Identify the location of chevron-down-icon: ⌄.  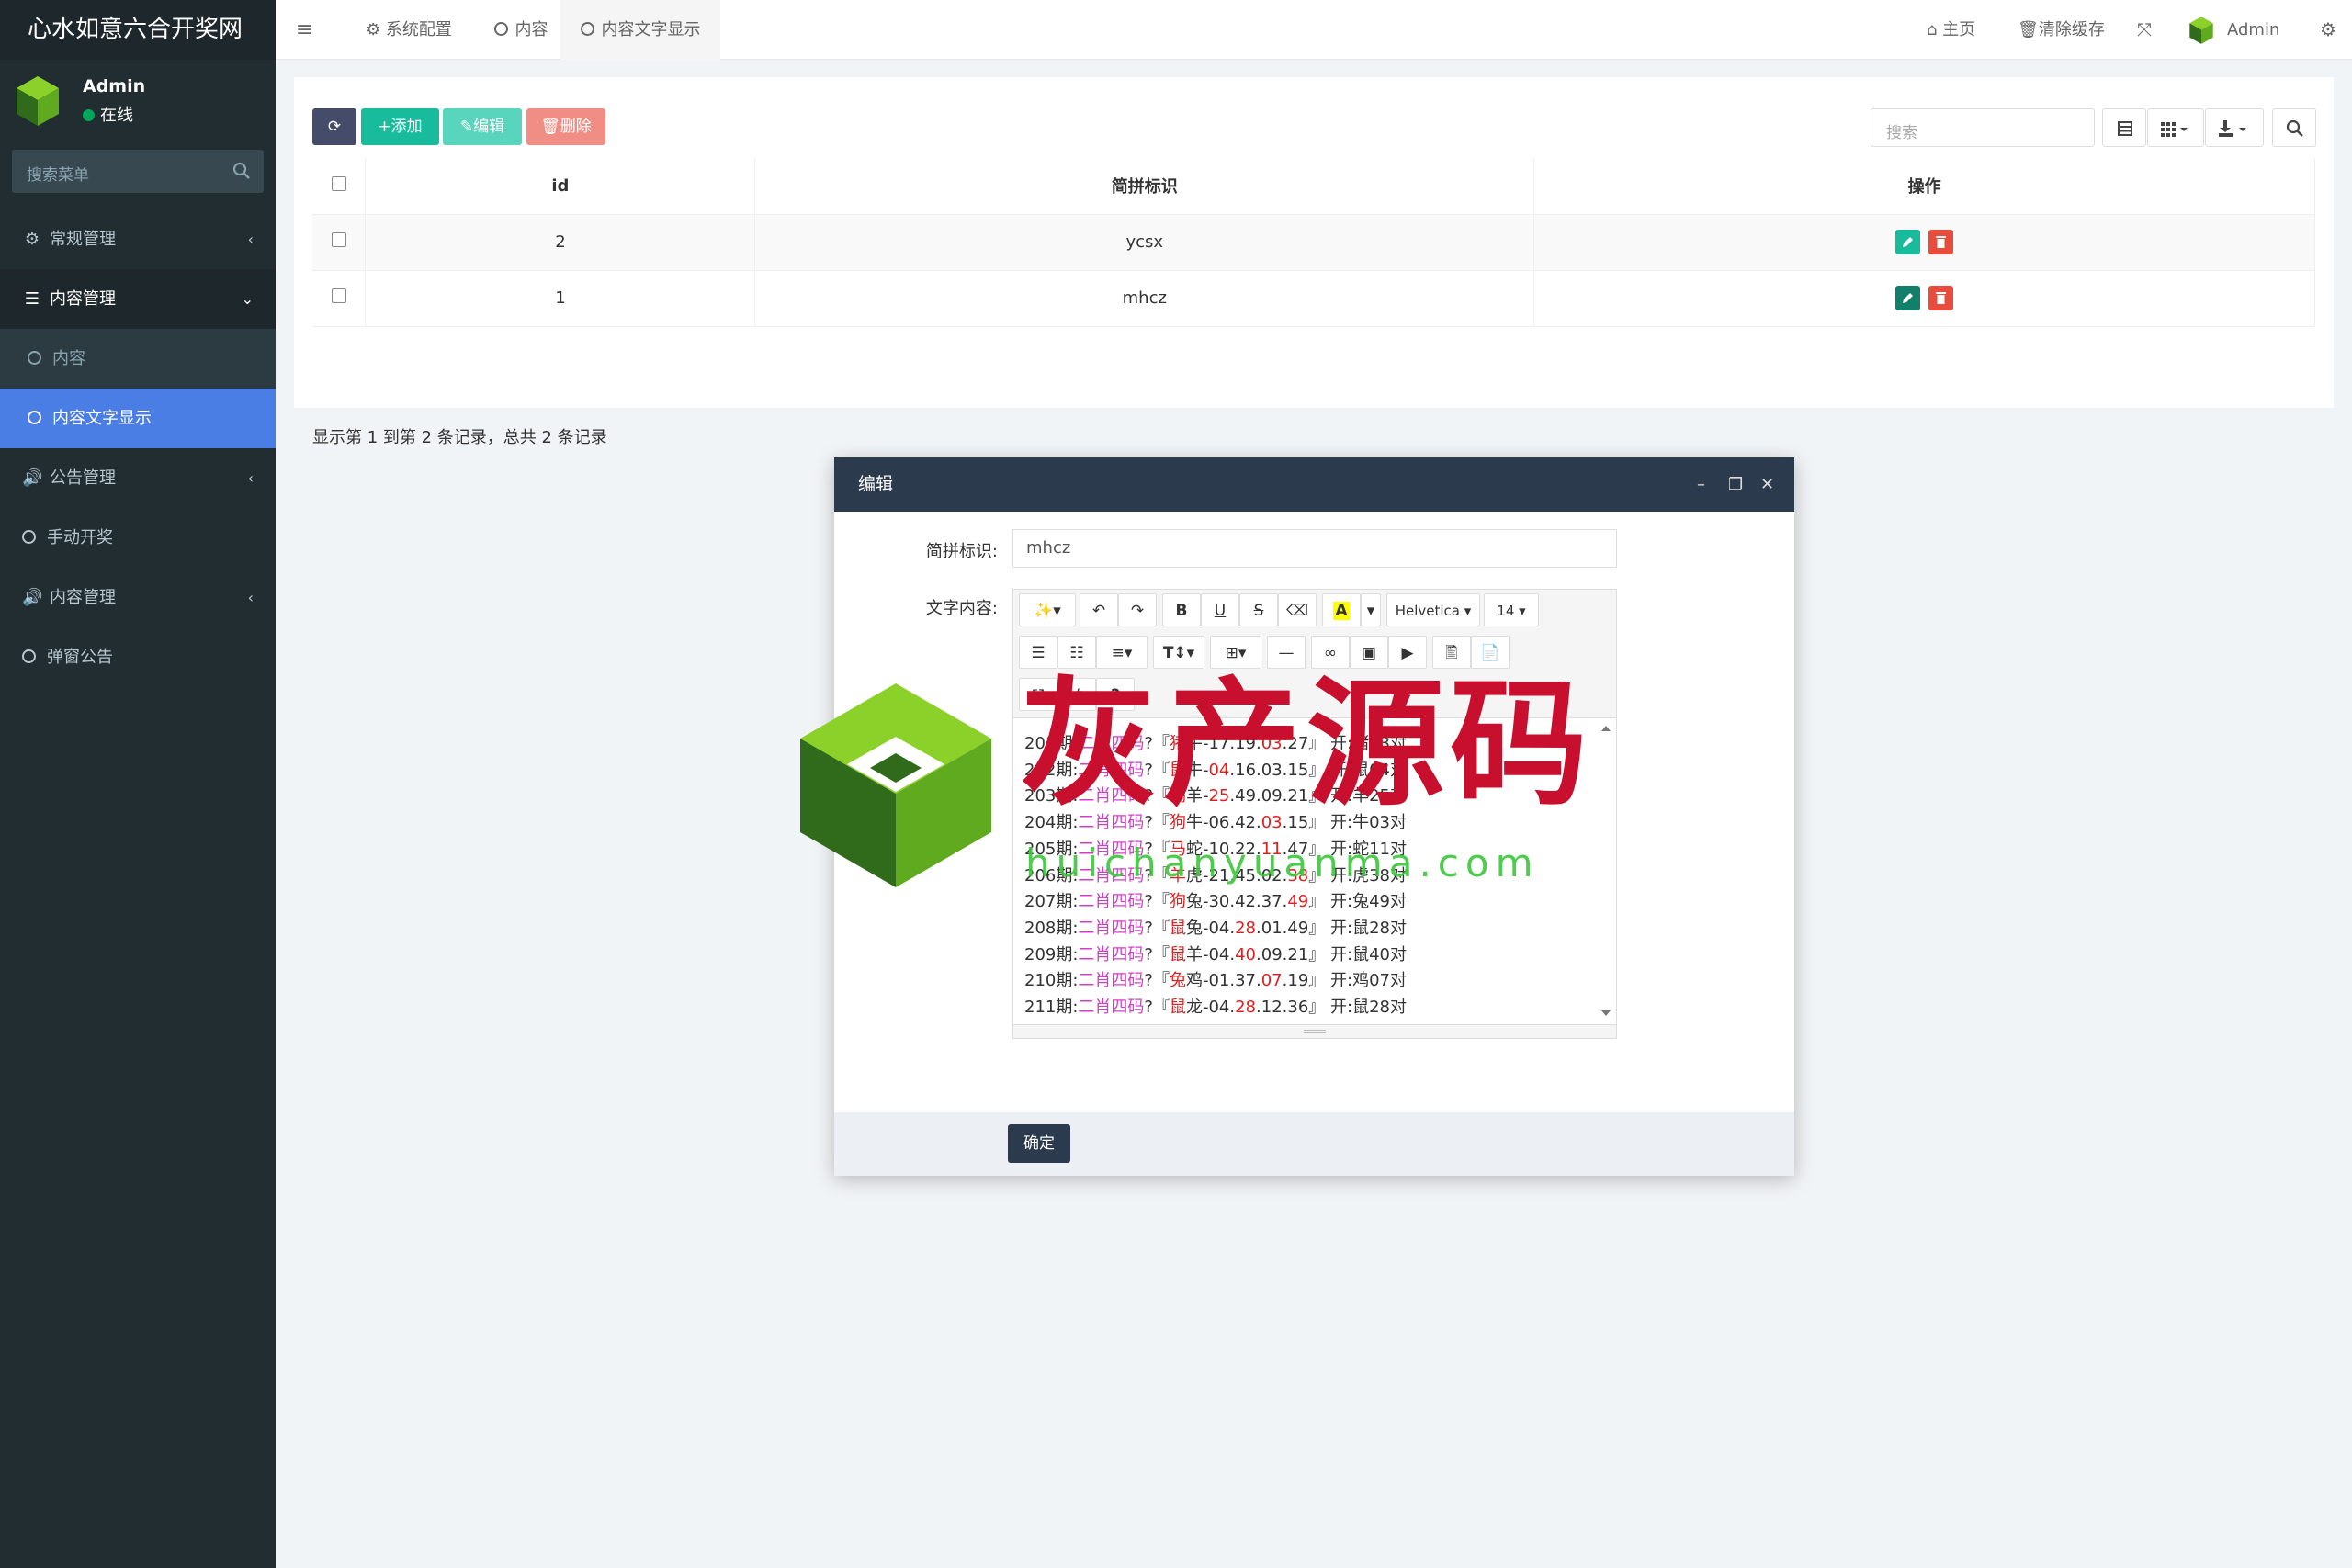
(247, 299).